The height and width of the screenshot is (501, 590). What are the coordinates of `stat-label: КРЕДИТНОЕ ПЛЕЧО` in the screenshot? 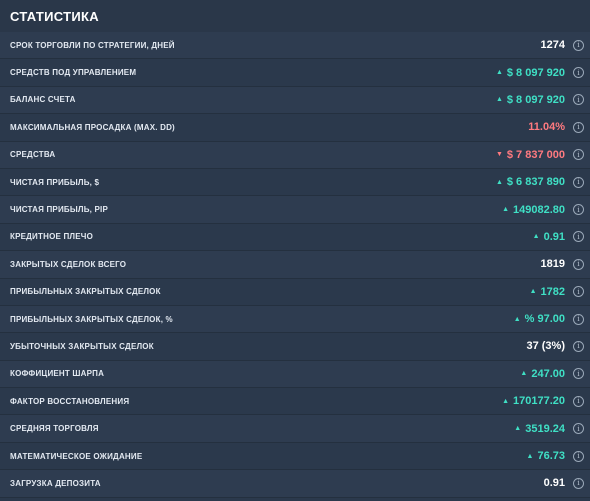 It's located at (51, 237).